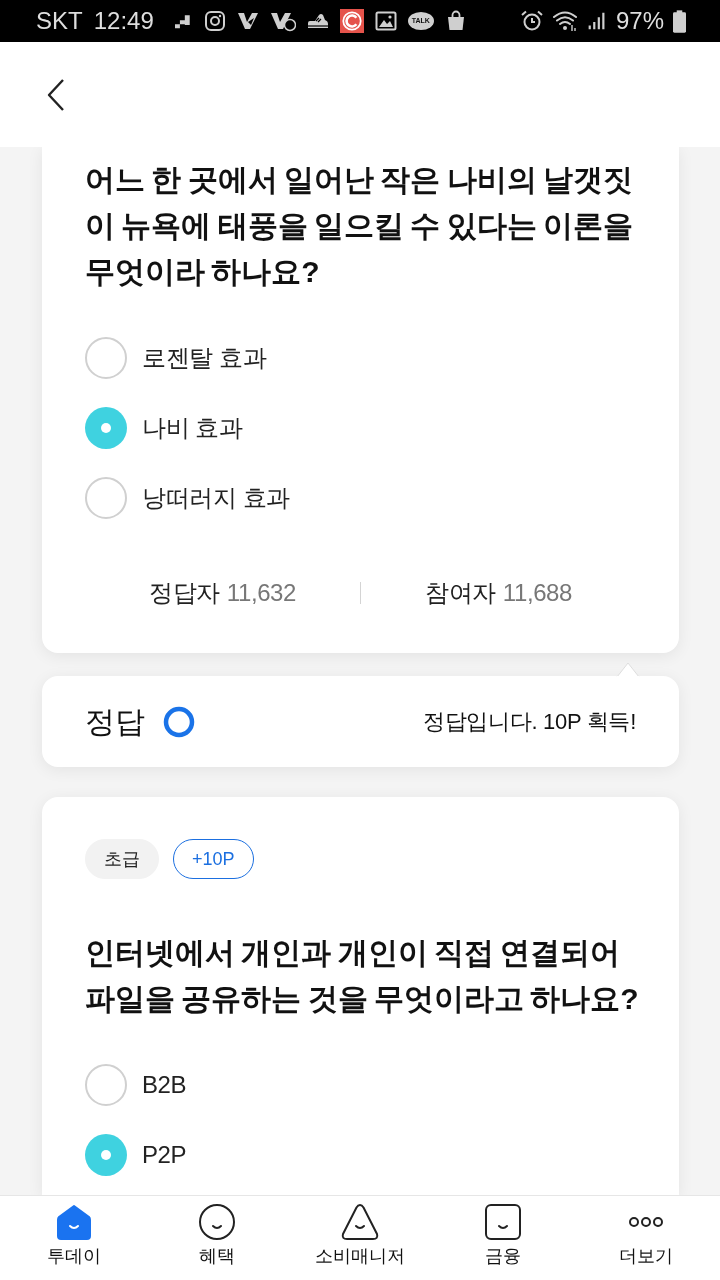 Image resolution: width=720 pixels, height=1280 pixels. I want to click on stat-value: 11,688, so click(537, 592).